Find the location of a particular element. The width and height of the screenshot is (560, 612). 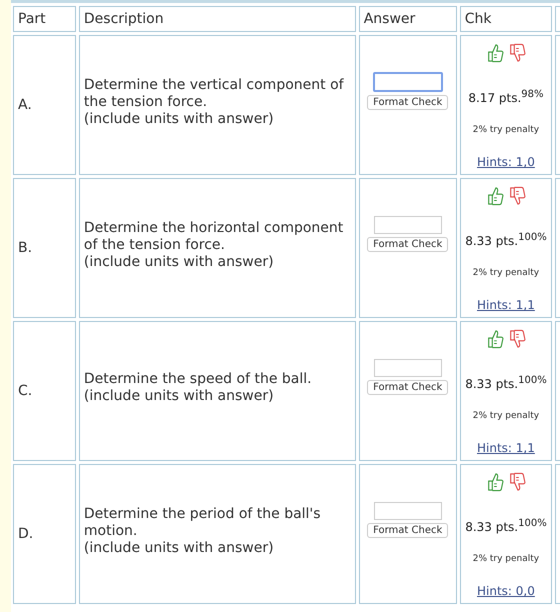

points-text: 8.17 pts.$^{98%}$ is located at coordinates (506, 97).